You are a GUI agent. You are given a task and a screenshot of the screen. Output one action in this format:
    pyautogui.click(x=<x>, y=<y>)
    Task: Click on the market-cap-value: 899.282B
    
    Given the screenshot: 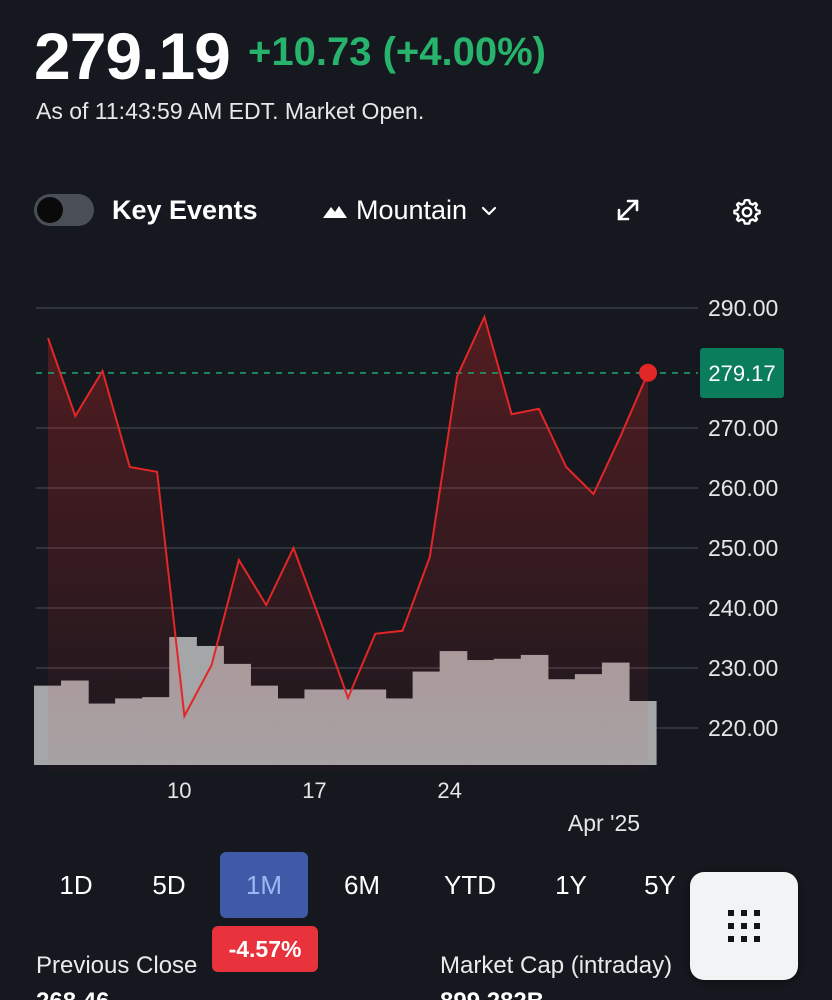 What is the action you would take?
    pyautogui.click(x=492, y=994)
    